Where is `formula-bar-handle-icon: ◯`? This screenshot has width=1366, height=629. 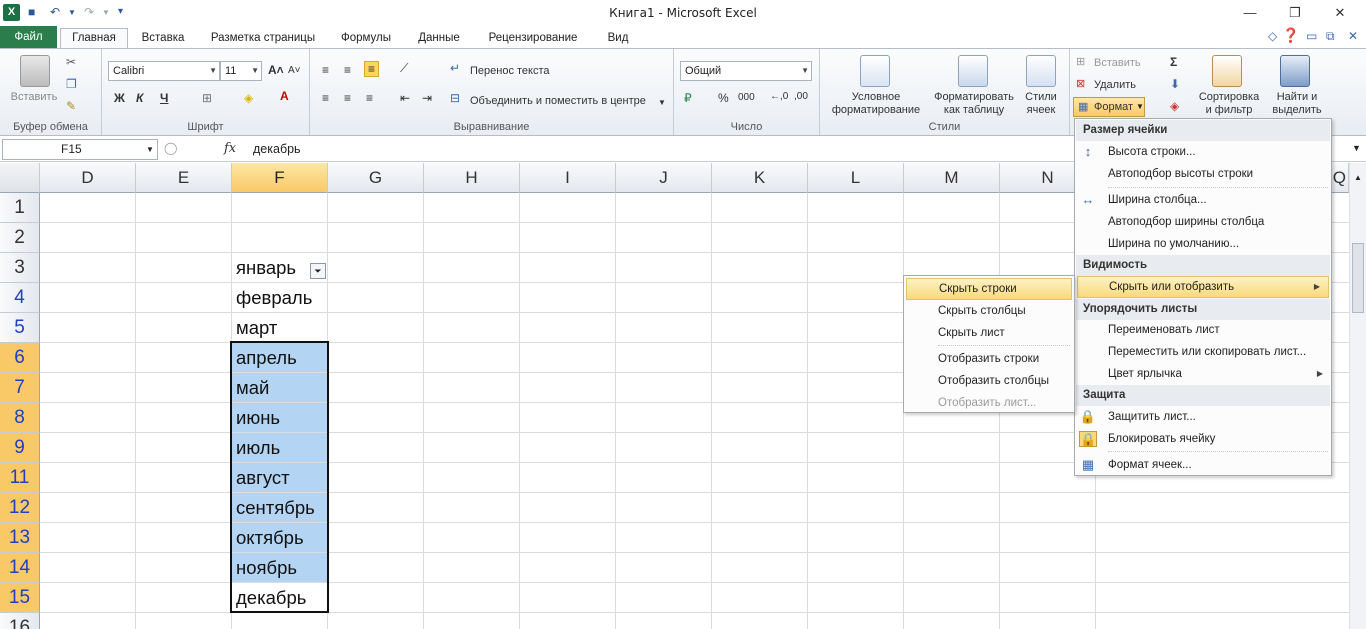
formula-bar-handle-icon: ◯ is located at coordinates (170, 148).